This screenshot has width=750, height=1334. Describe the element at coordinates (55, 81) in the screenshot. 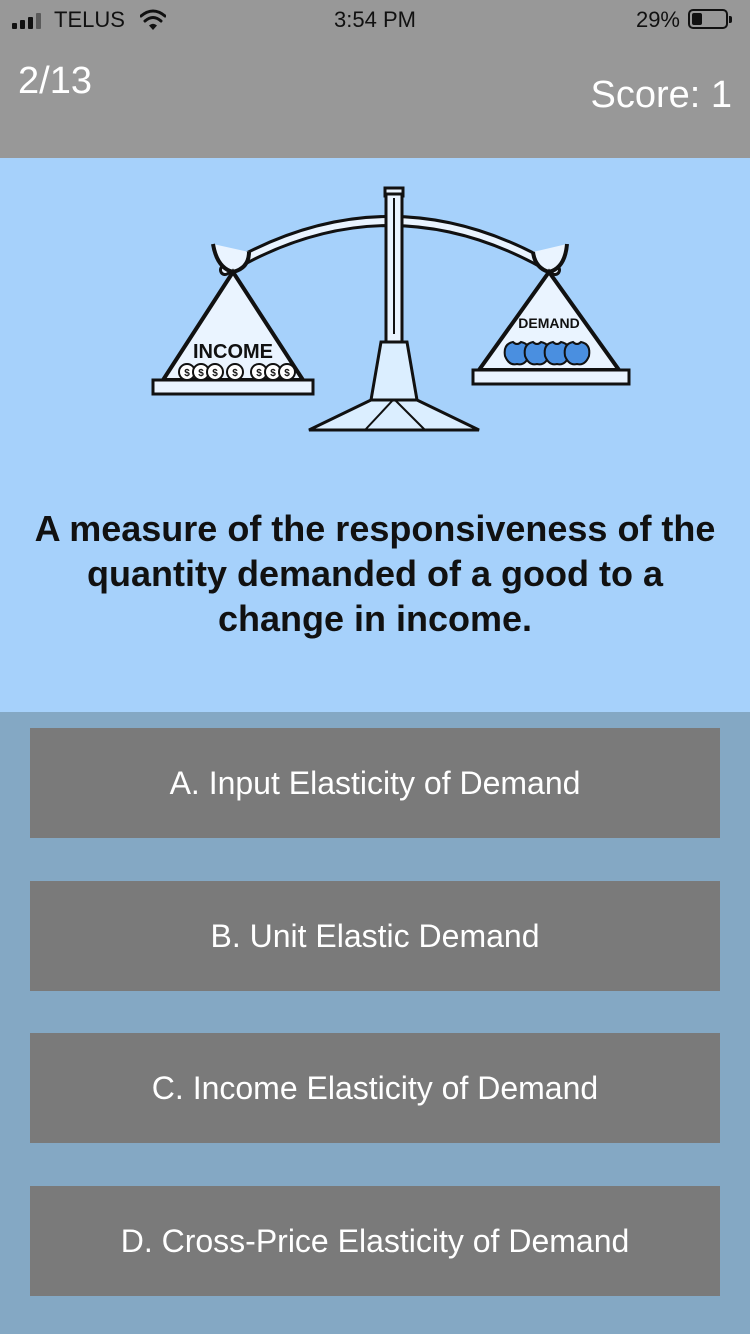

I see `question-progress: 2/13` at that location.